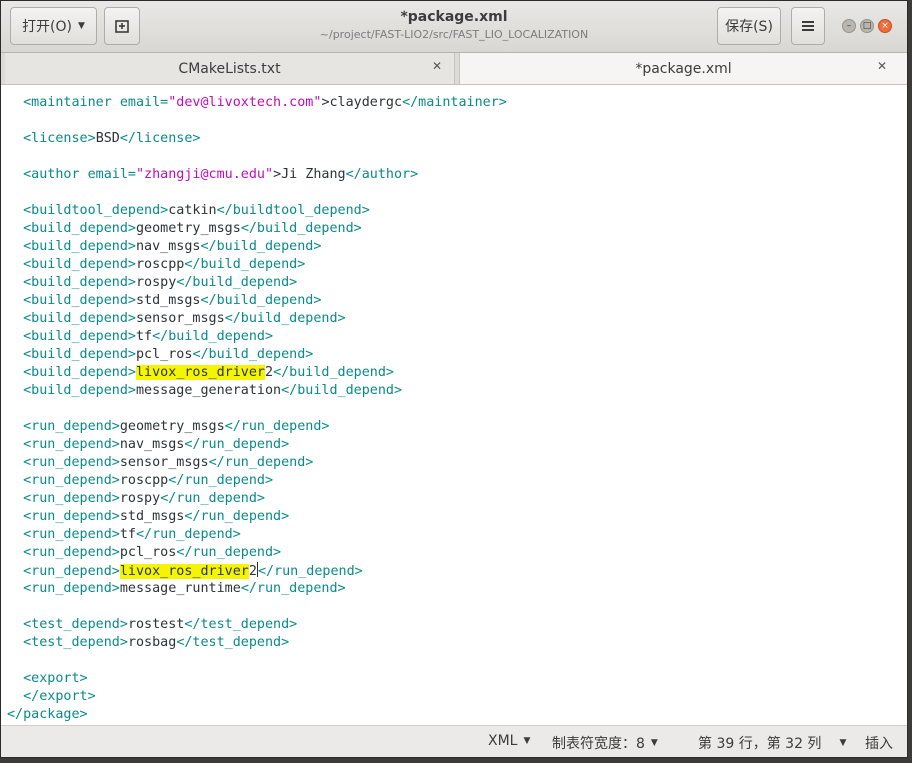 This screenshot has height=763, width=912. I want to click on insert-mode-label: 插入, so click(879, 744).